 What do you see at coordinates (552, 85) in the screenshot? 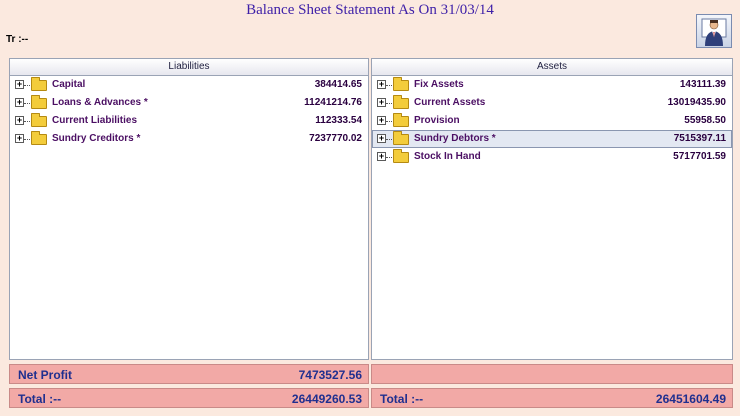
I see `tree-row: + Fix Assets 143111.39` at bounding box center [552, 85].